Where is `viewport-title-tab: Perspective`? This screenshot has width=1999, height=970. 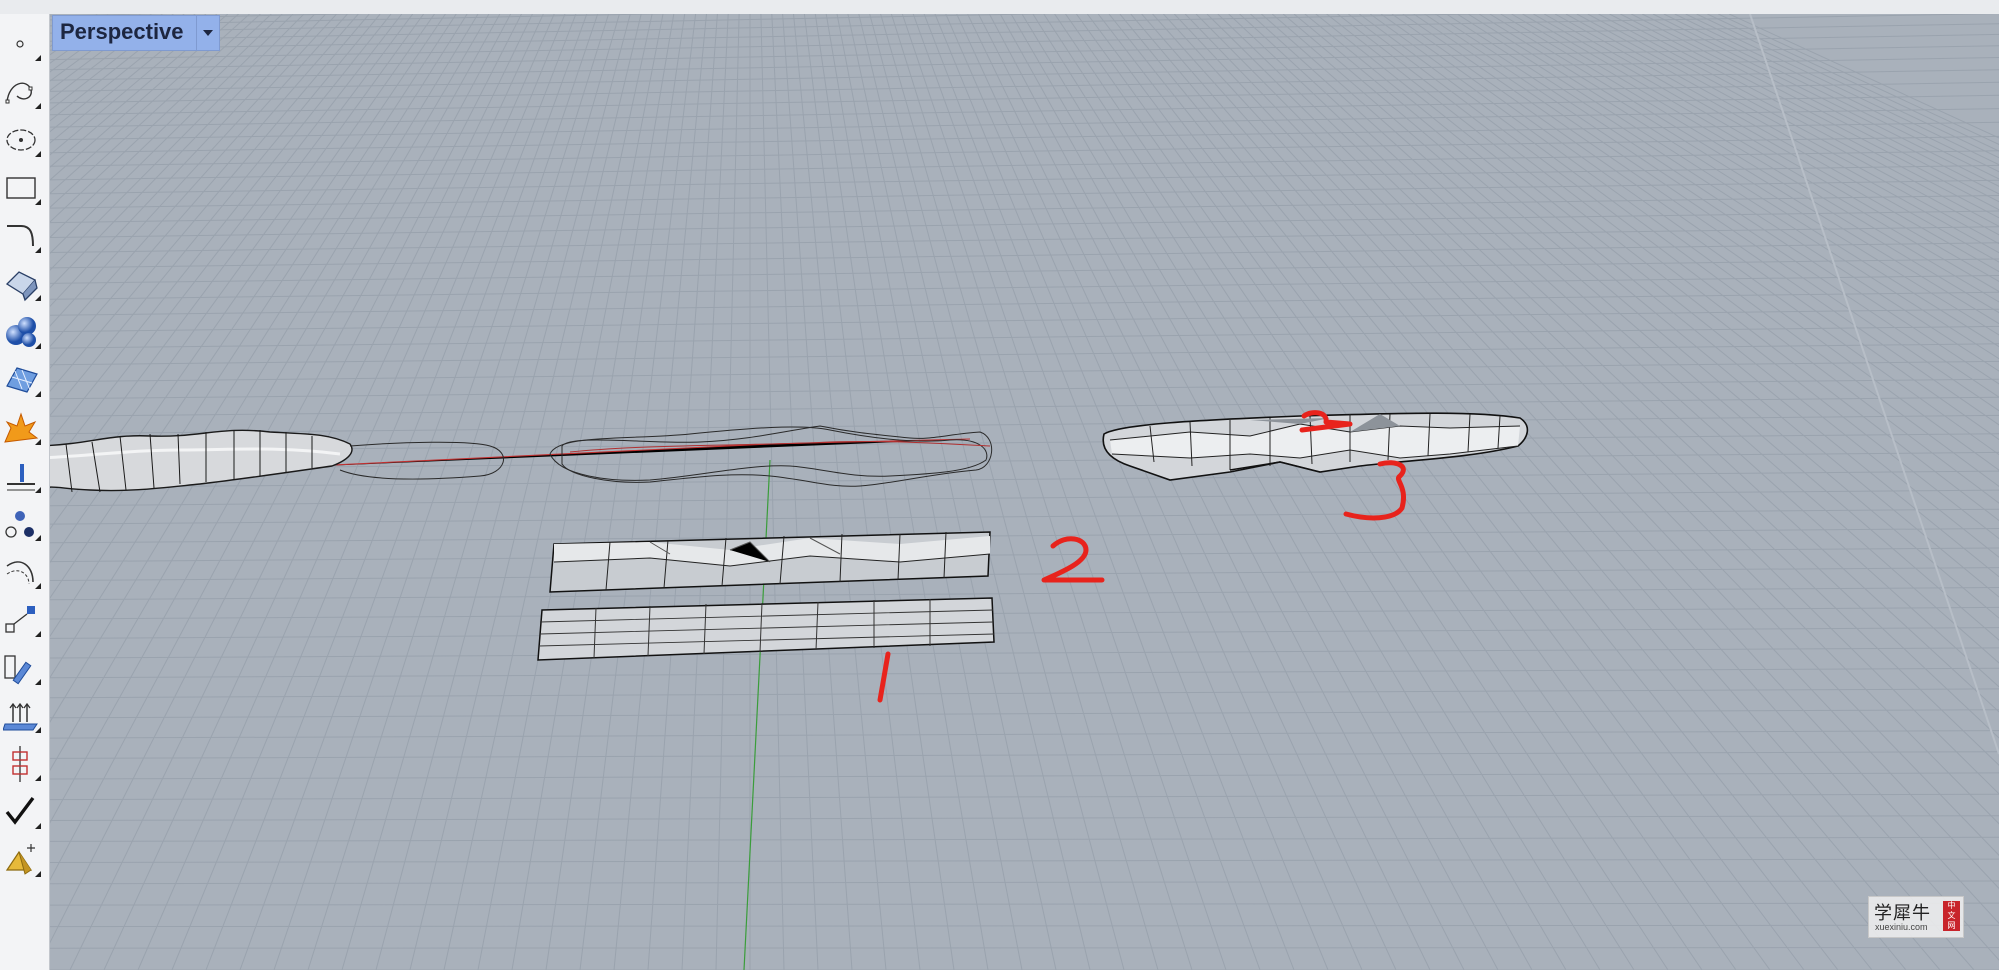
viewport-title-tab: Perspective is located at coordinates (136, 33).